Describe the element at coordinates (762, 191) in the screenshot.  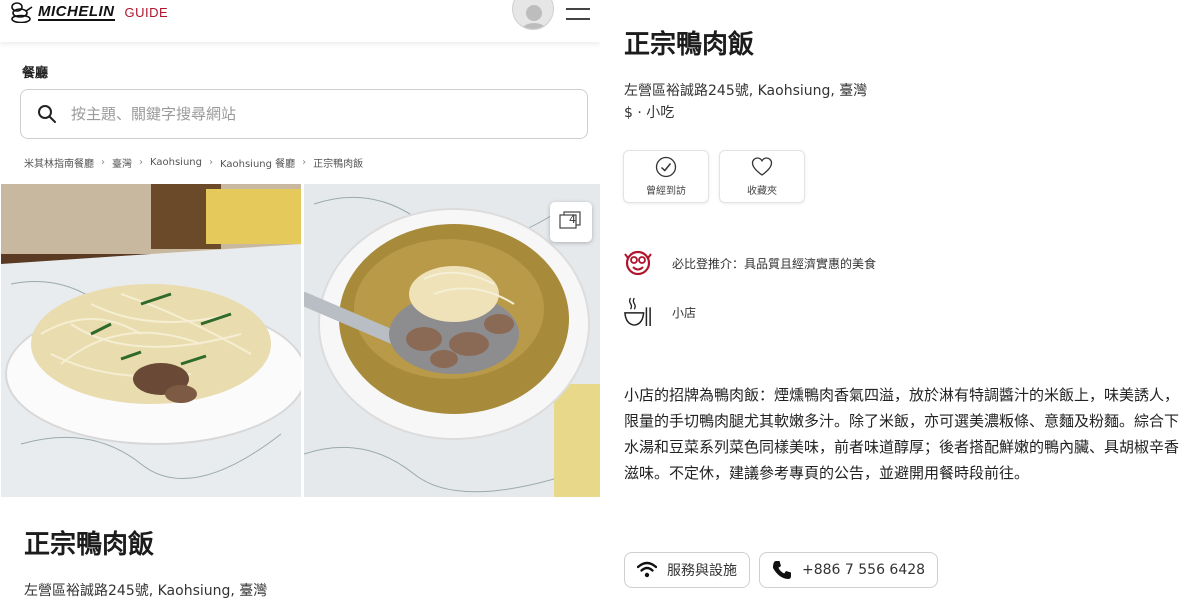
I see `favorite-label: 收藏夾` at that location.